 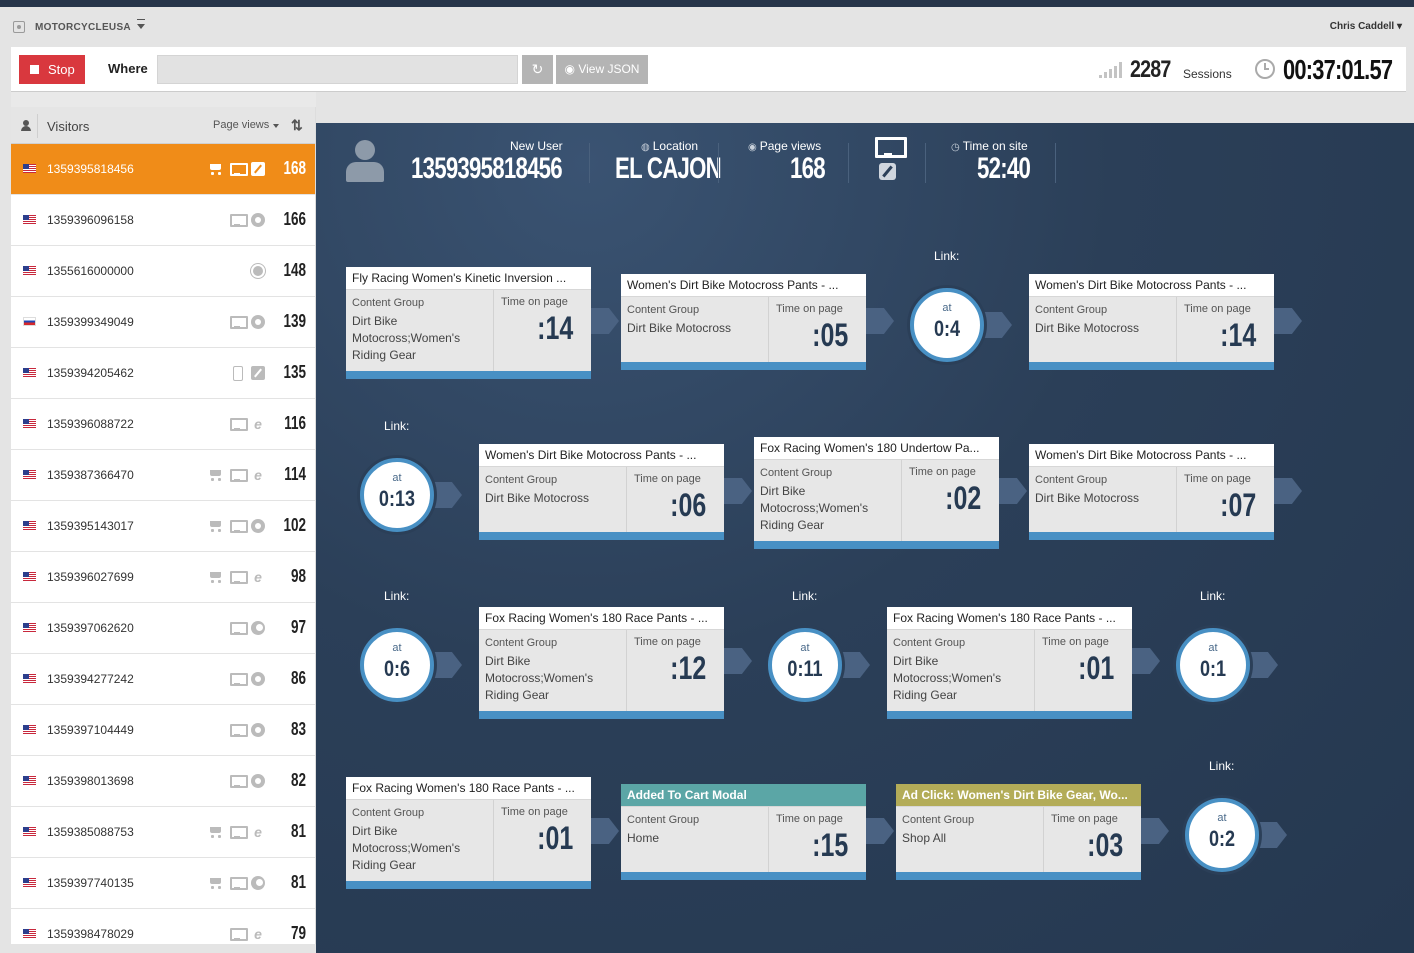 I want to click on pageviews-label-text: Page views, so click(x=790, y=146).